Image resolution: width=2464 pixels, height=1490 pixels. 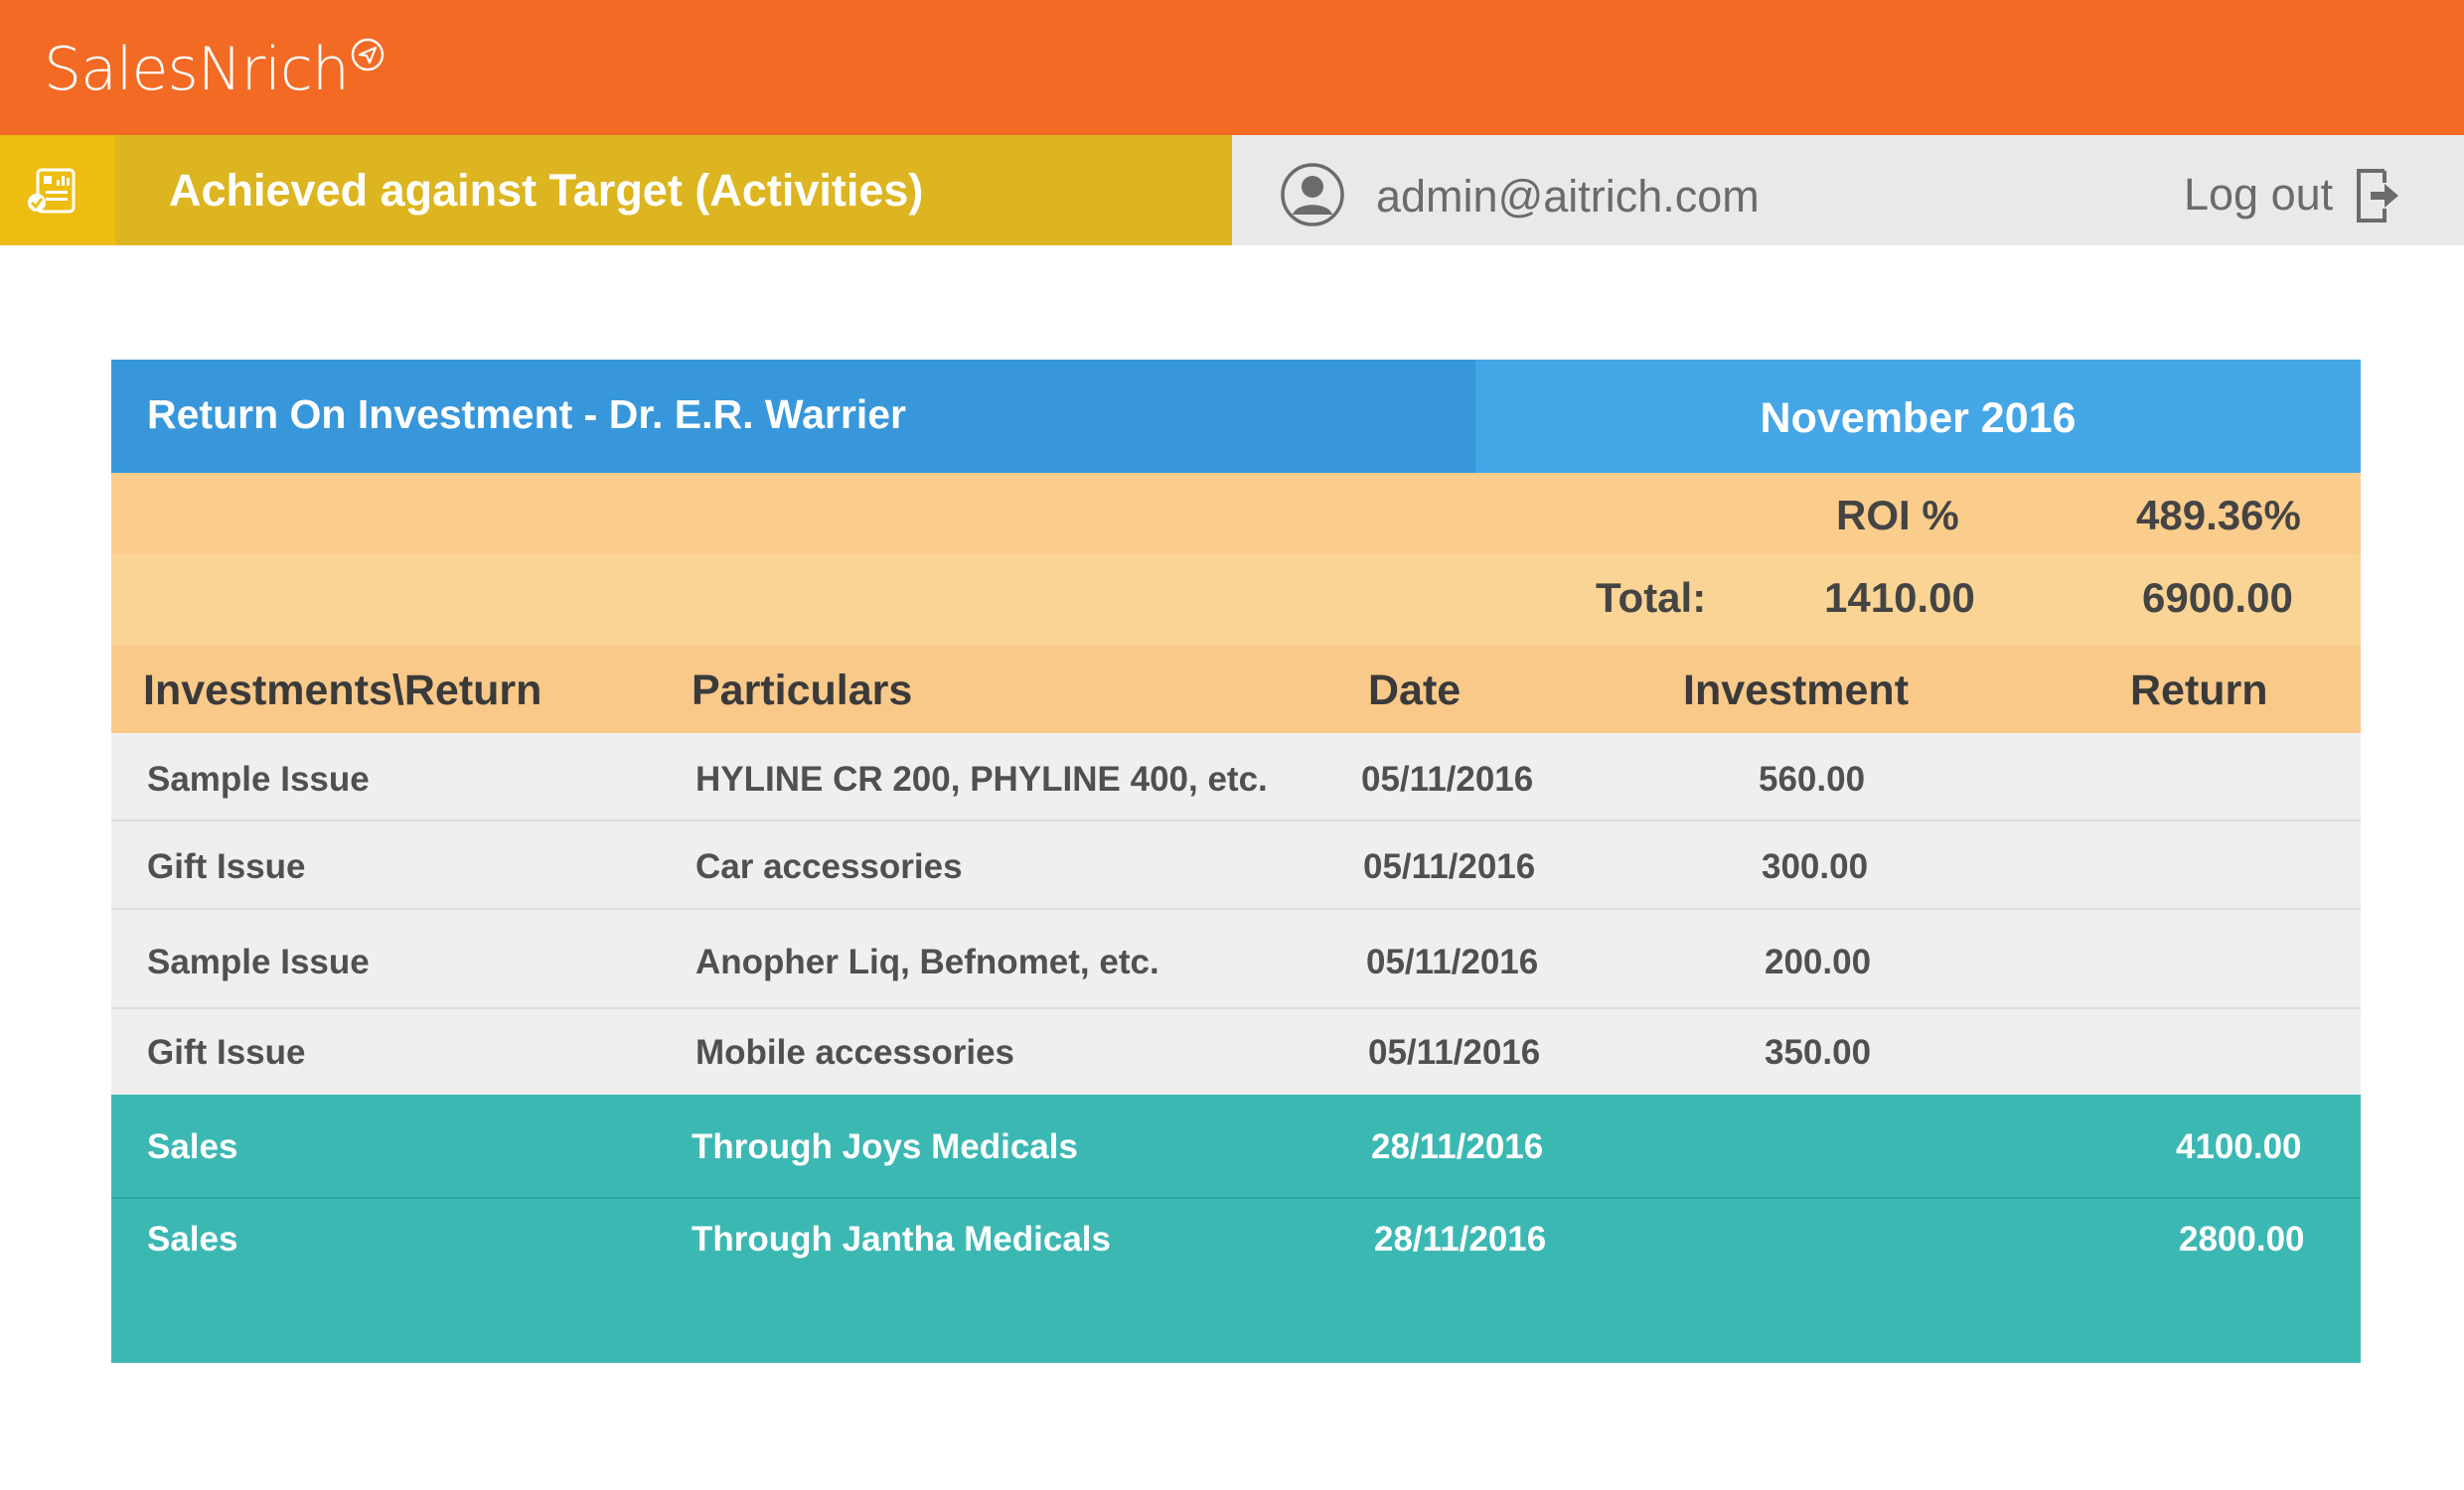 I want to click on cell-particulars: Mobile accessories, so click(x=854, y=1053).